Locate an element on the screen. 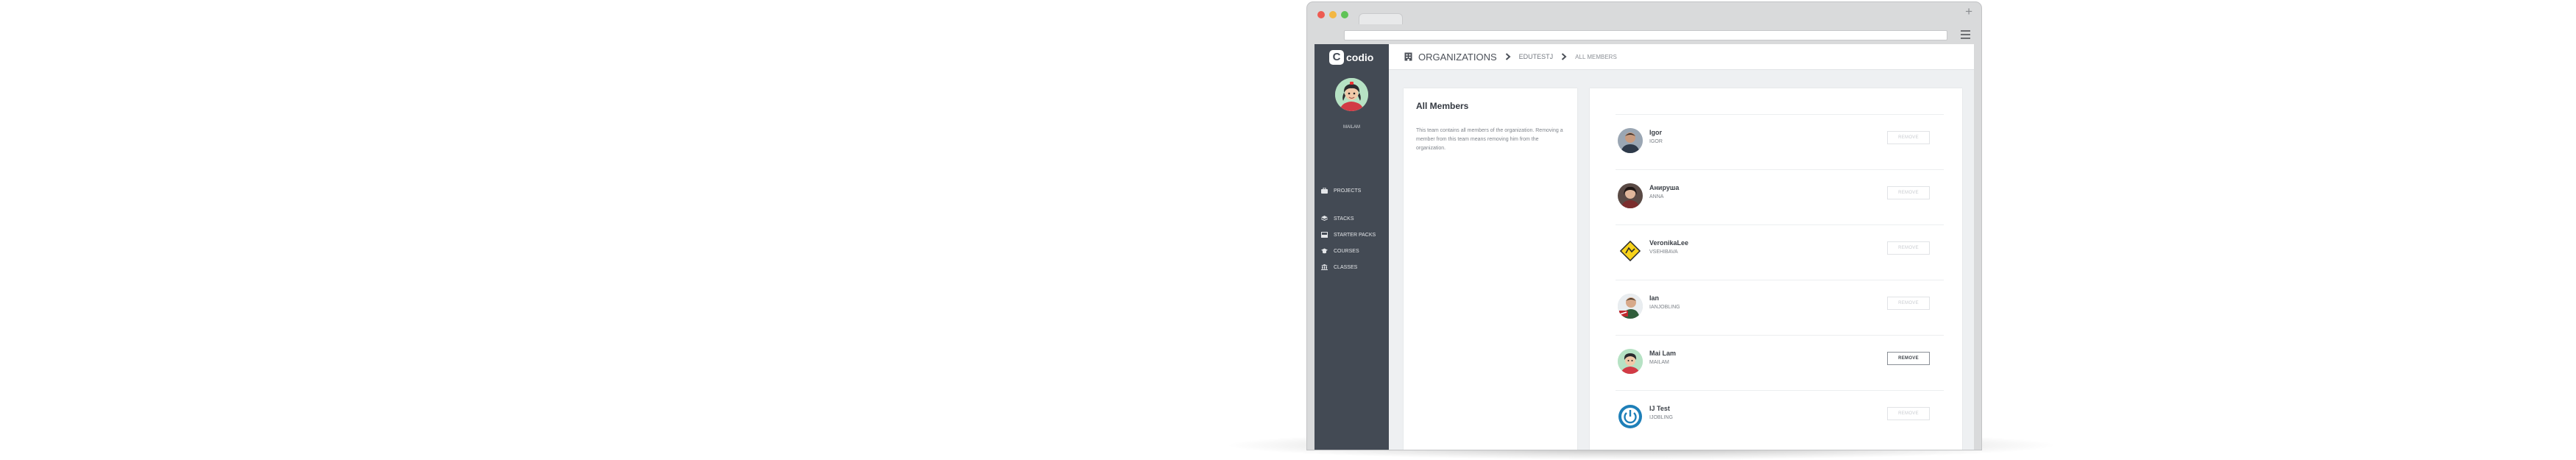 This screenshot has width=2576, height=460. sidebar-item-projects: PROJECTS is located at coordinates (1341, 191).